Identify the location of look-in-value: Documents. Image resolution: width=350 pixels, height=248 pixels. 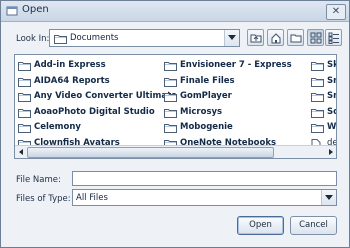
(94, 38).